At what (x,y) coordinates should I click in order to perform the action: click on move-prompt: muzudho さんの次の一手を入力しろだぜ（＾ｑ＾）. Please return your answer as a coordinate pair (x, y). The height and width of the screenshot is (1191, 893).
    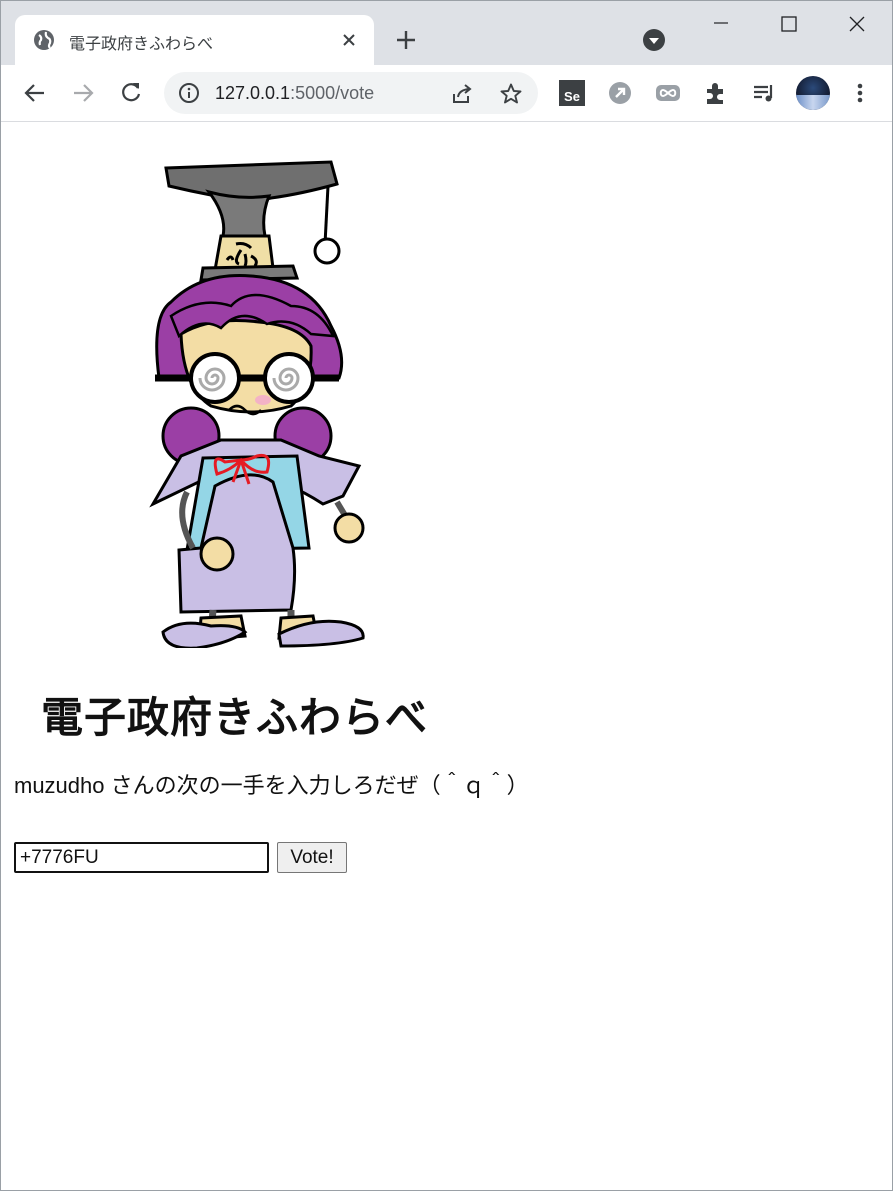
    Looking at the image, I should click on (271, 785).